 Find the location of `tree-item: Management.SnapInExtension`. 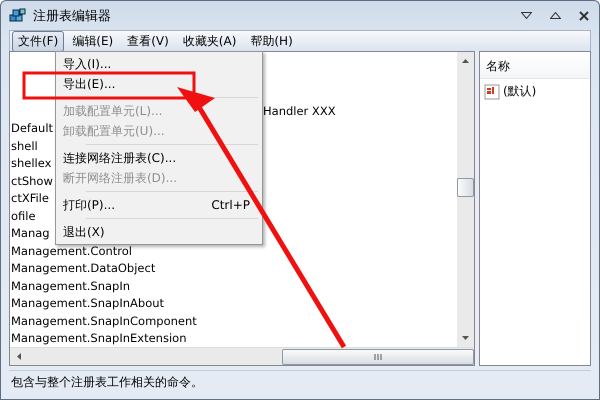

tree-item: Management.SnapInExtension is located at coordinates (98, 338).